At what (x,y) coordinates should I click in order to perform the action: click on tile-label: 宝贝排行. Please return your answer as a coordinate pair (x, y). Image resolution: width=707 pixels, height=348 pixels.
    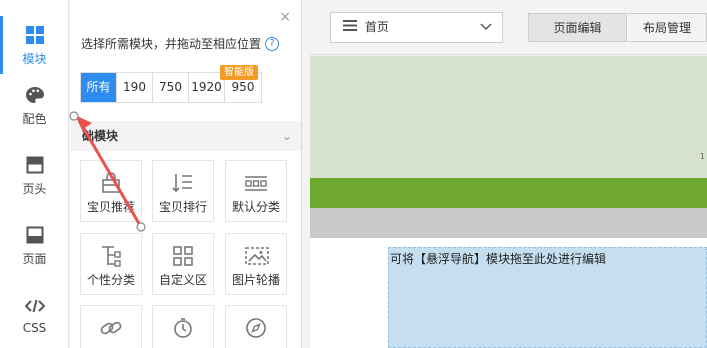
    Looking at the image, I should click on (182, 207).